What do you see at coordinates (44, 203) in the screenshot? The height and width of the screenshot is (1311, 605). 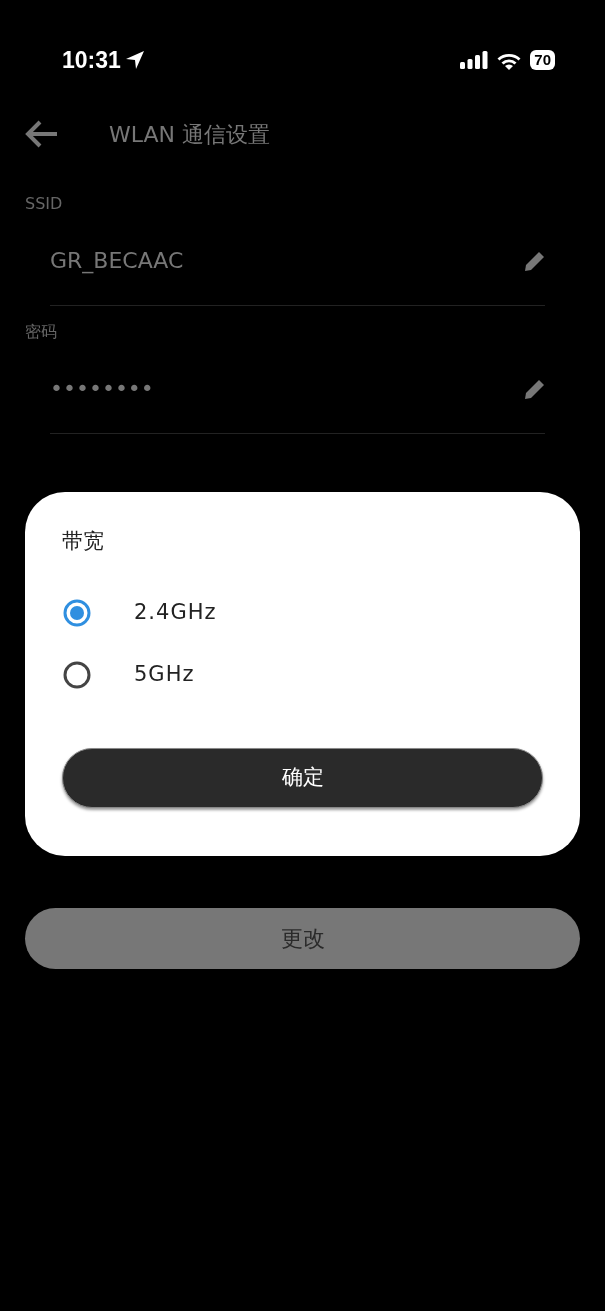 I see `field-label: SSID` at bounding box center [44, 203].